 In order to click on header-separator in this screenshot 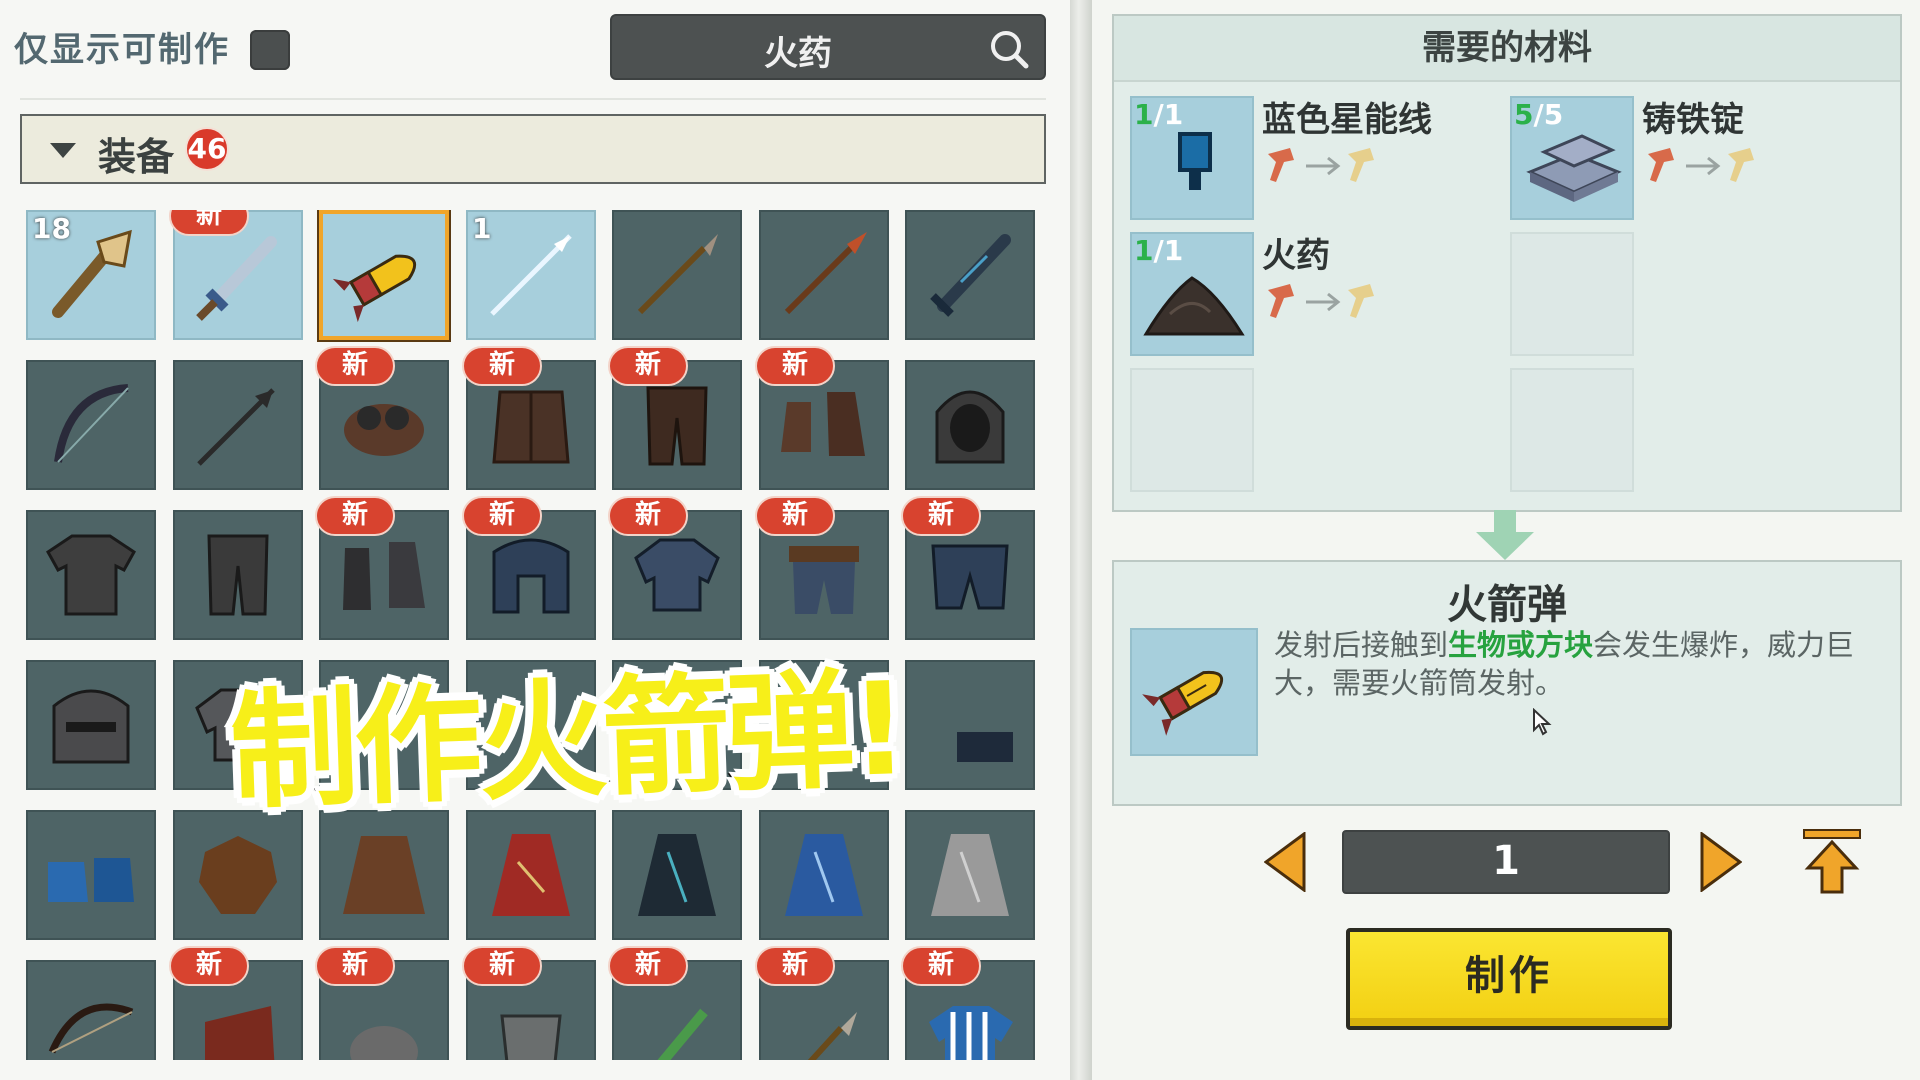, I will do `click(533, 99)`.